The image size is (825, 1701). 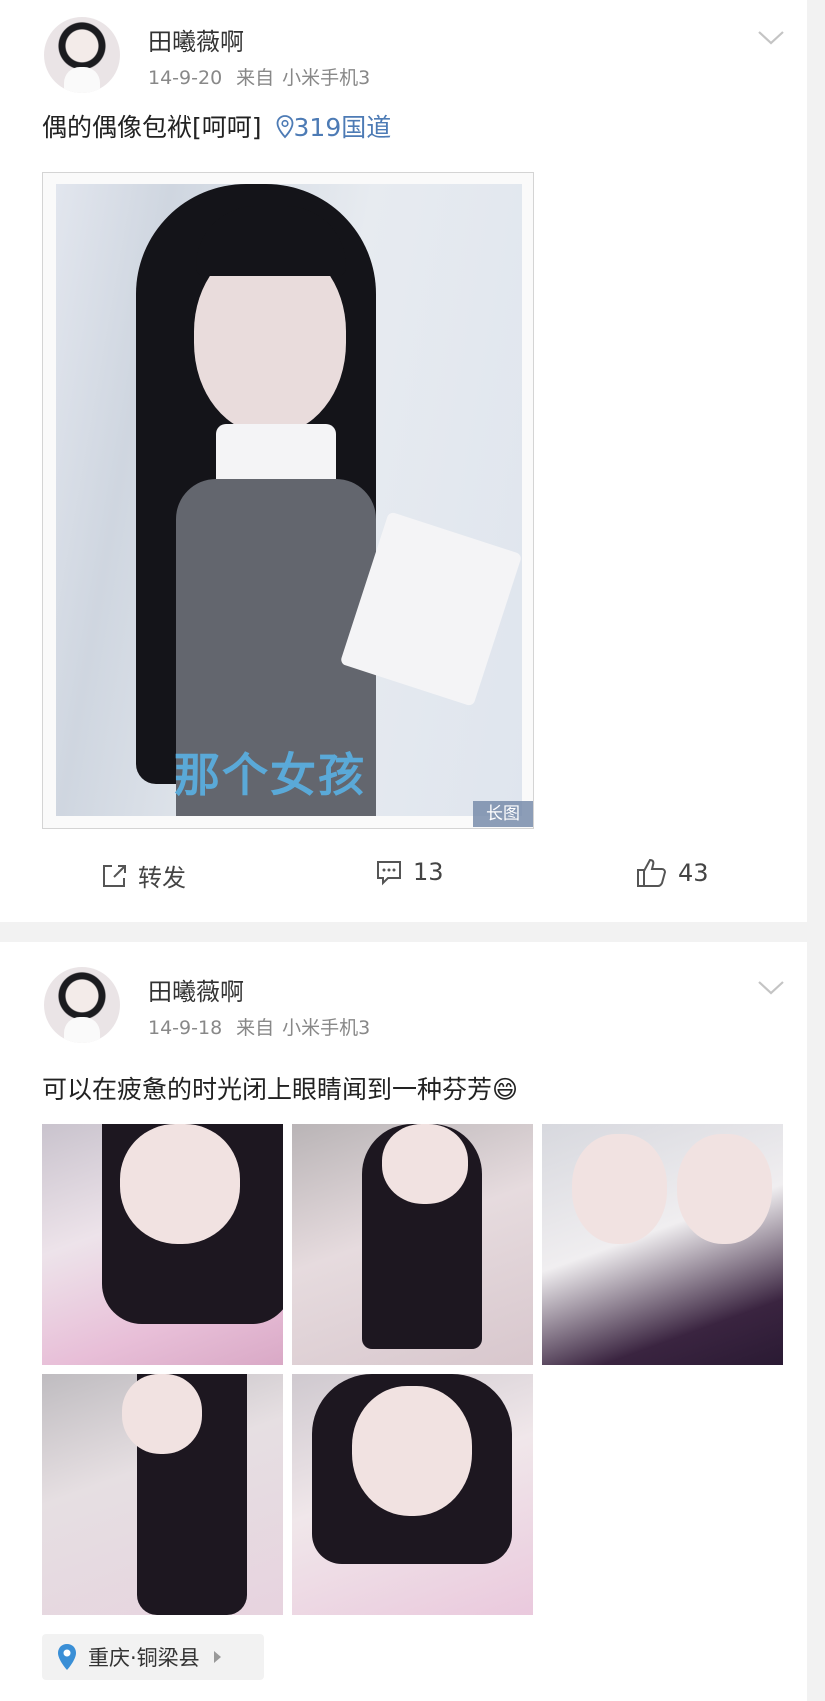 I want to click on location-label: 319国道, so click(x=342, y=127).